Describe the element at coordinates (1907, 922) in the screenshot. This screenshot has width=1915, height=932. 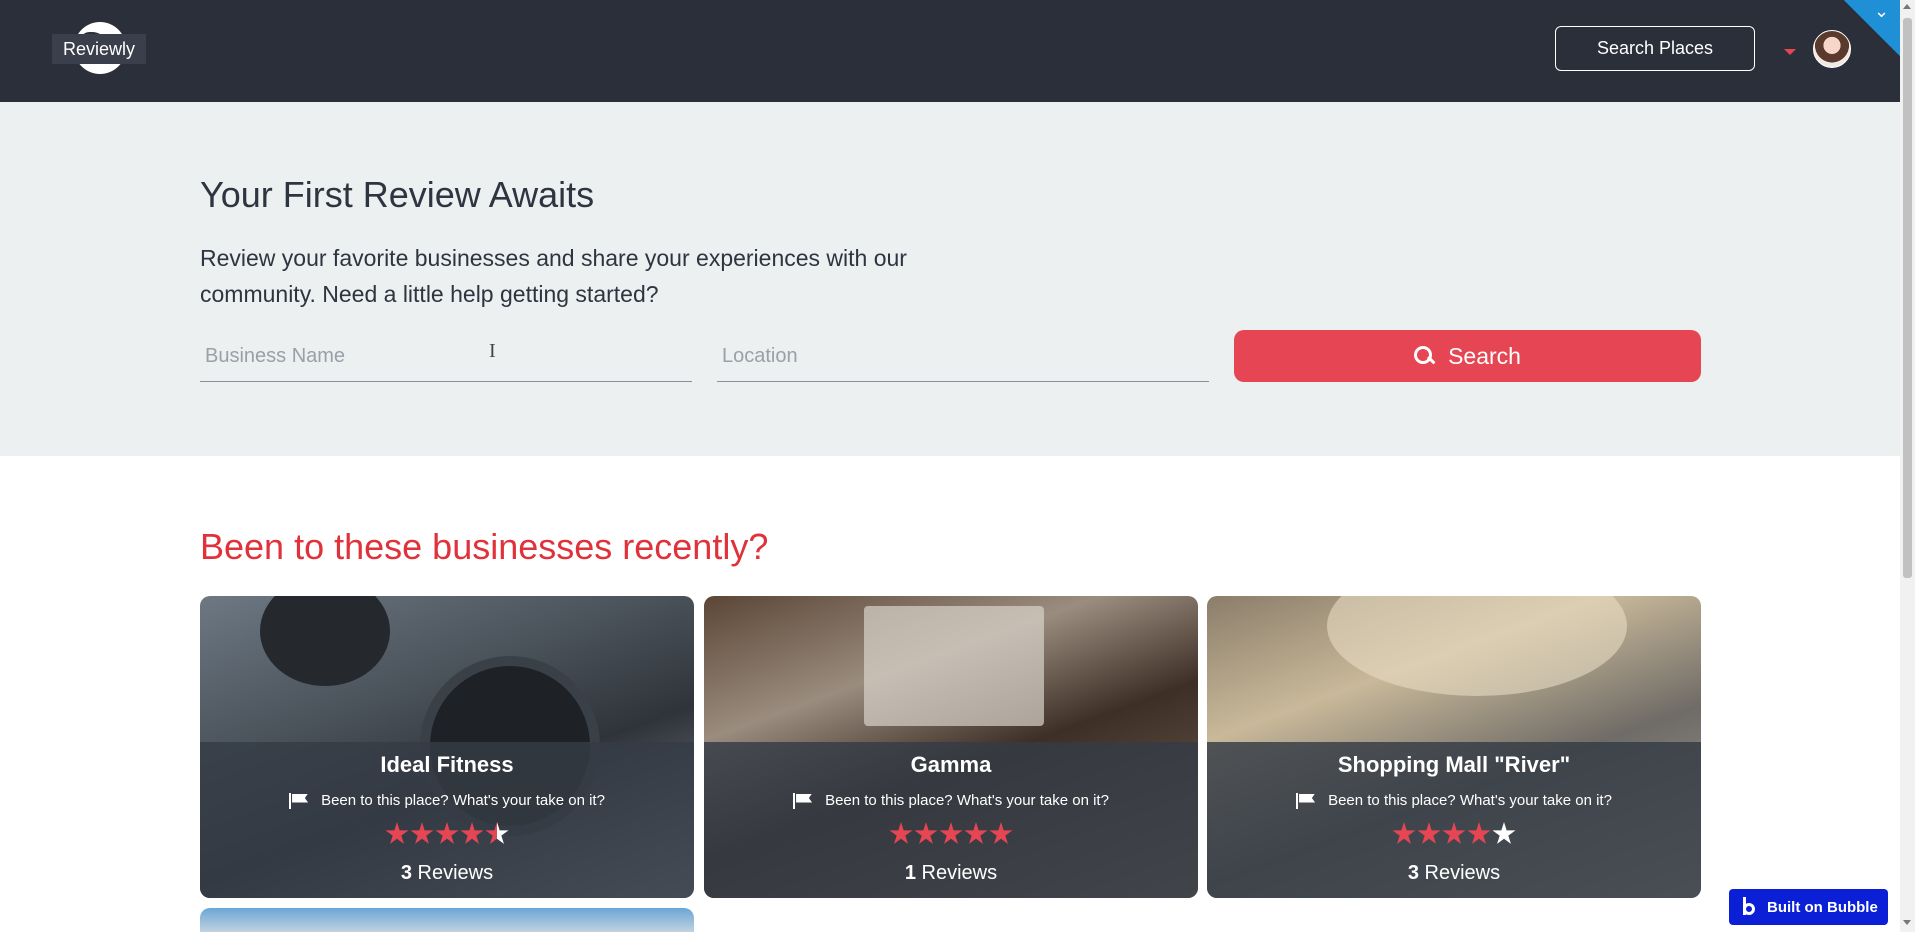
I see `scroll-down-arrow-icon` at that location.